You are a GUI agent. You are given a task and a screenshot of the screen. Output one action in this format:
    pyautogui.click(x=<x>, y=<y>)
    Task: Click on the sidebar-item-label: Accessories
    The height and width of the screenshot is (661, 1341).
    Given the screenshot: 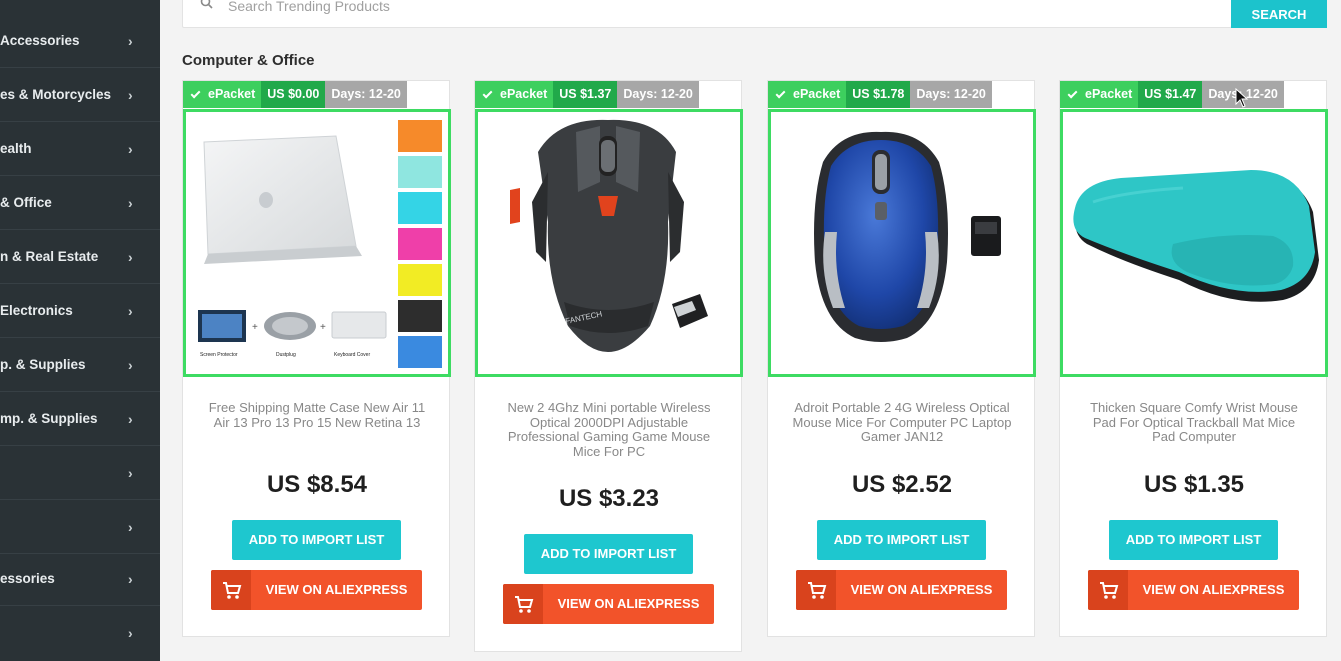 What is the action you would take?
    pyautogui.click(x=40, y=40)
    